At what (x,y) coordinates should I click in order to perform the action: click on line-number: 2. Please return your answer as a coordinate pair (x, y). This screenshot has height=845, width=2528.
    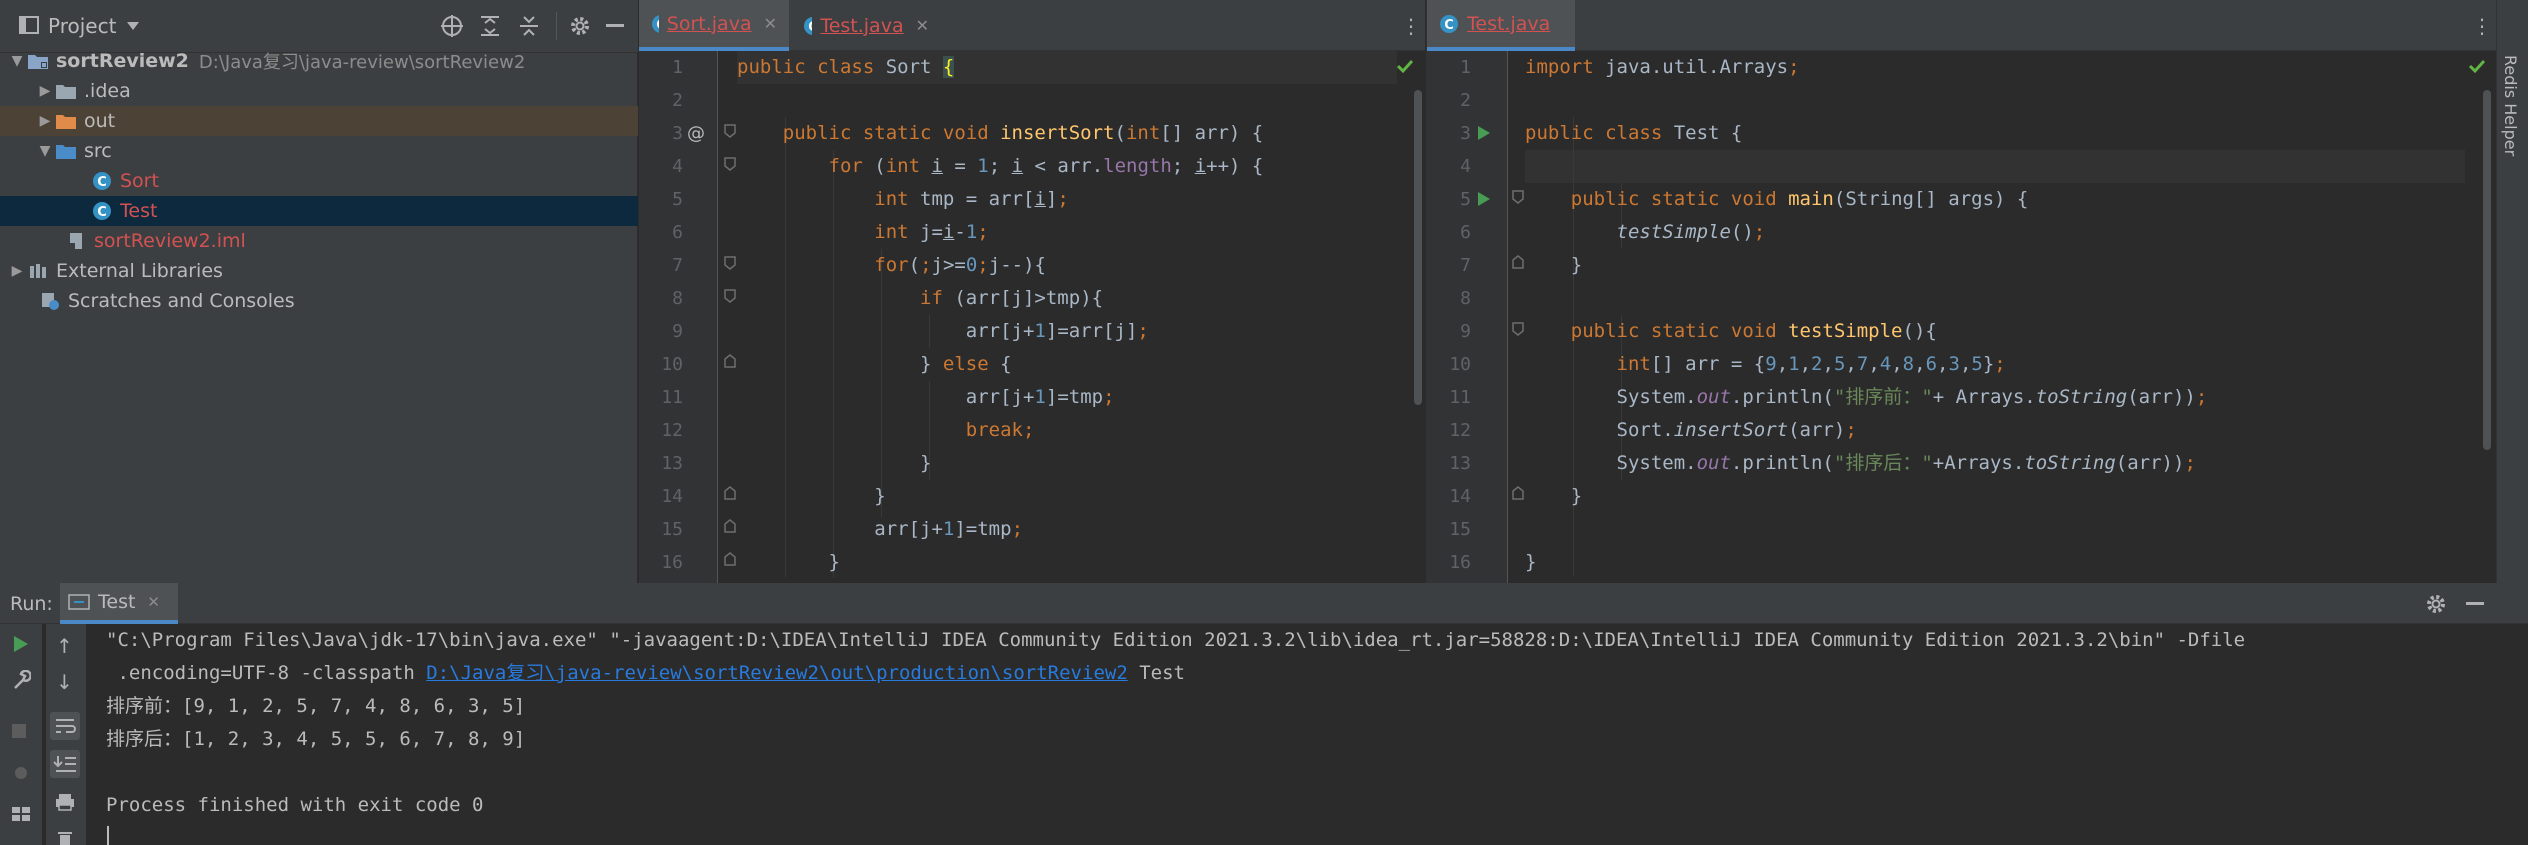
    Looking at the image, I should click on (1465, 100).